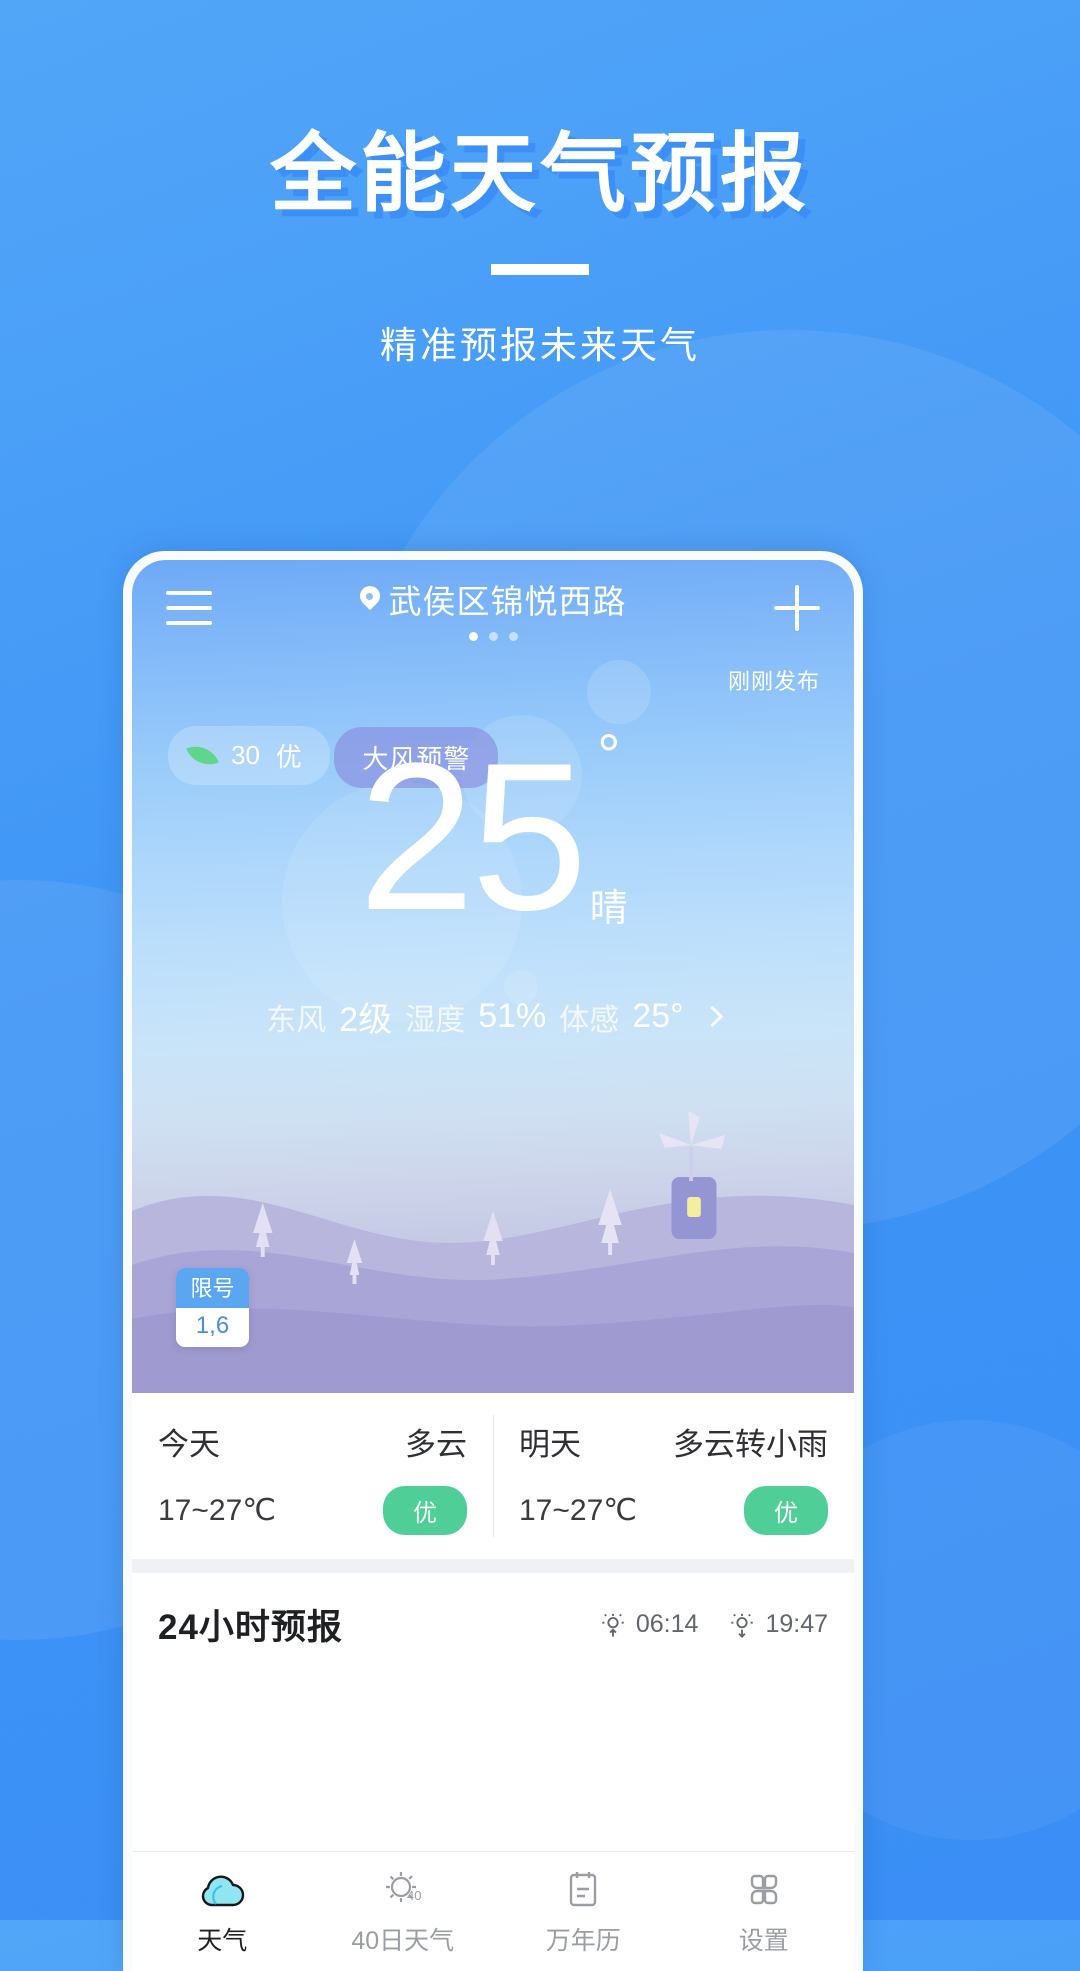  I want to click on nav-label-weather: 天气, so click(222, 1940).